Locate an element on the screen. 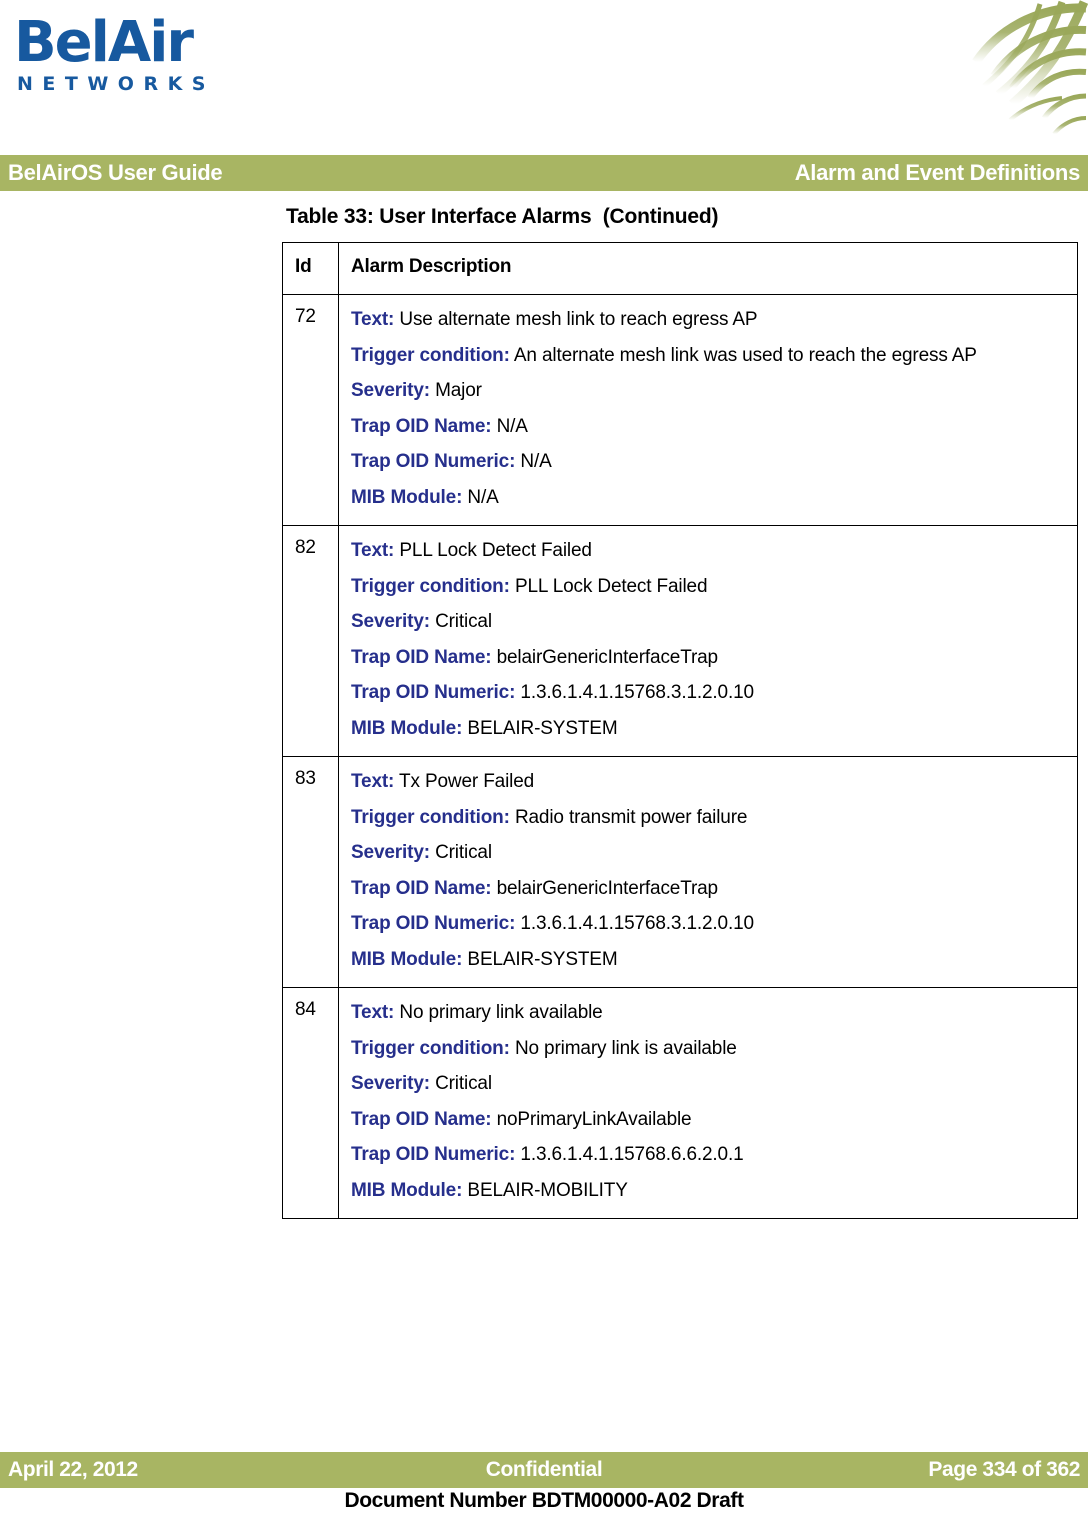 This screenshot has height=1513, width=1088. section-title: Alarm and Event Definitions is located at coordinates (937, 172).